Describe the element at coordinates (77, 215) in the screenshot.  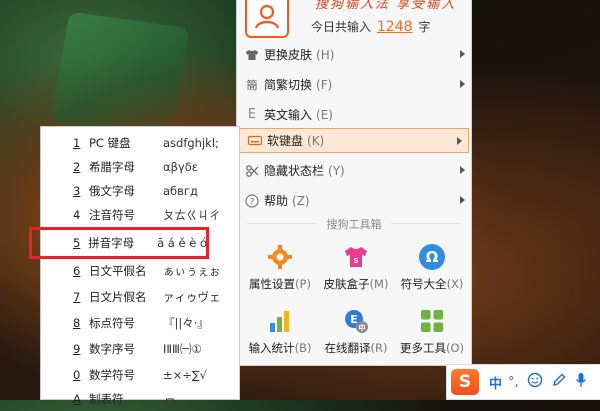
I see `item-index: 4` at that location.